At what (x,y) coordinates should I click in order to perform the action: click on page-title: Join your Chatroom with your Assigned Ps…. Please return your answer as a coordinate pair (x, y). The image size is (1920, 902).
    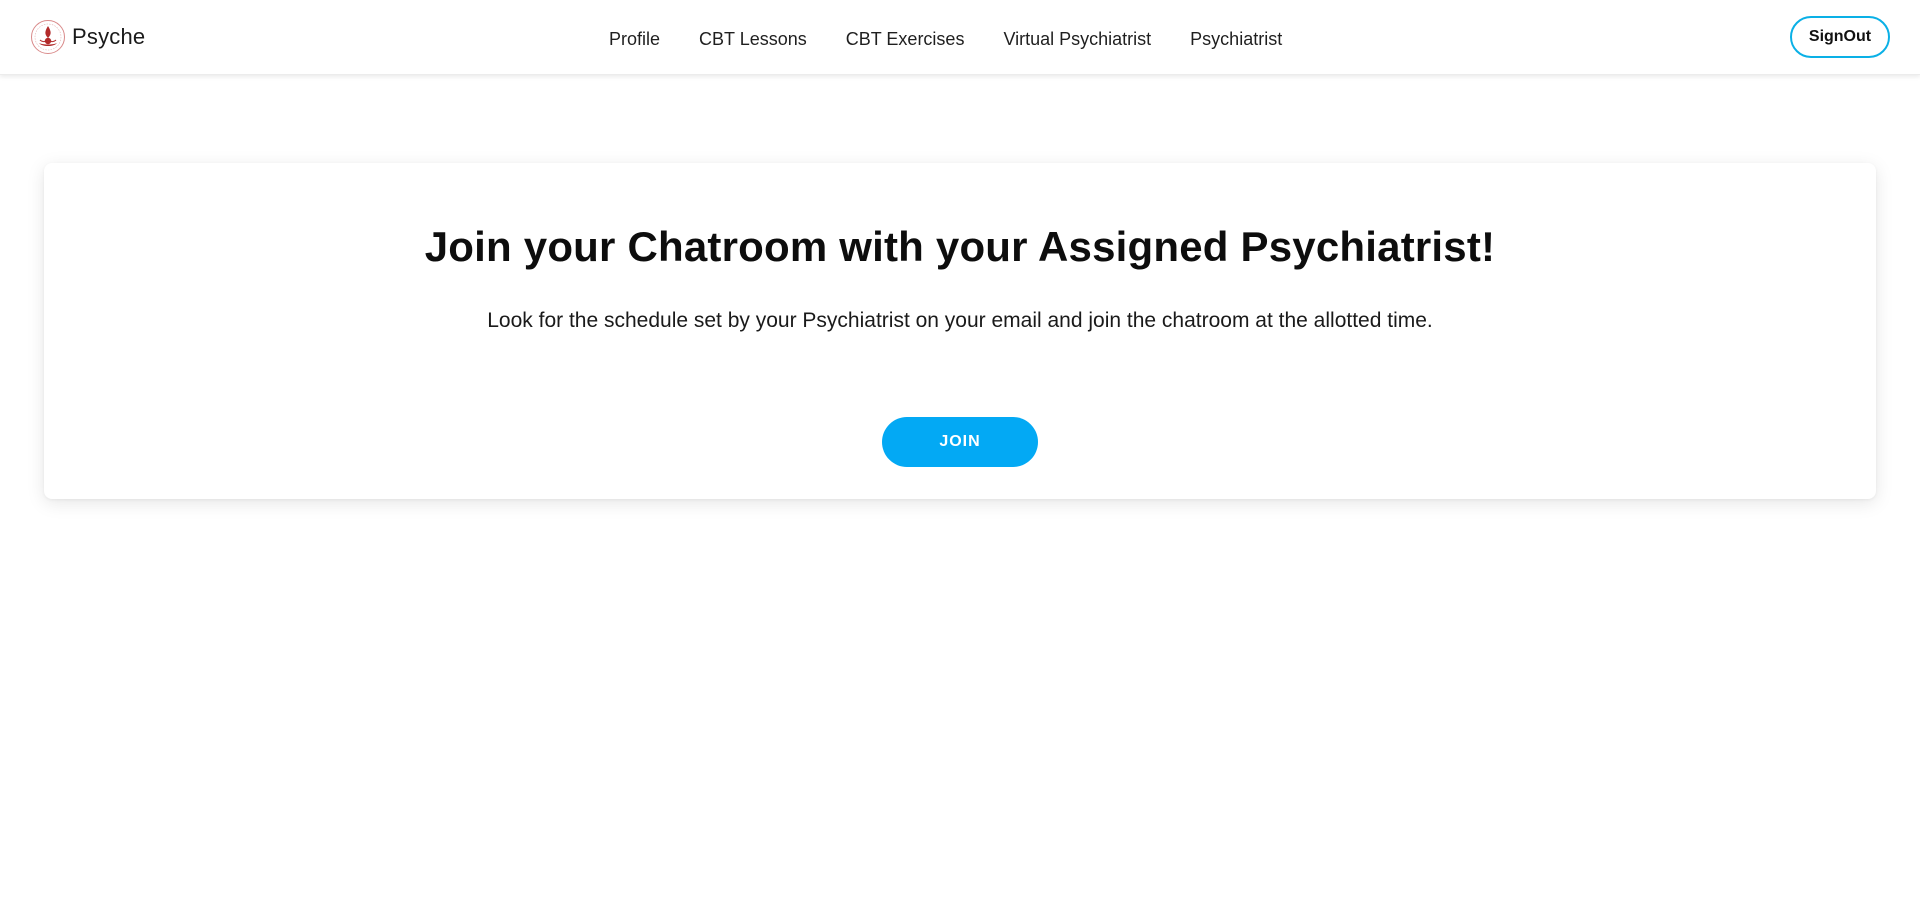
    Looking at the image, I should click on (960, 246).